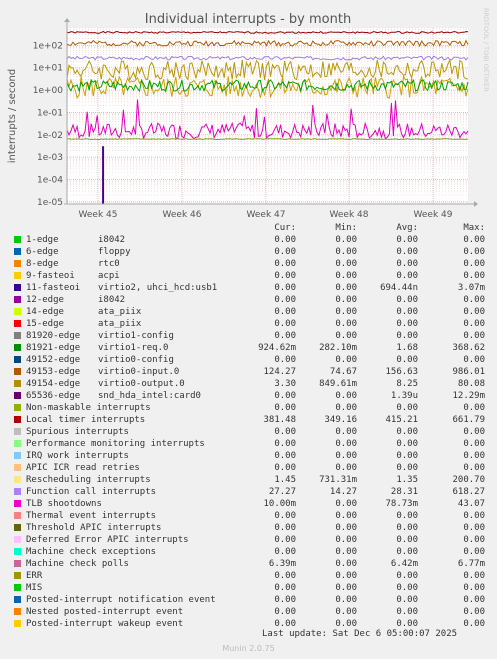 This screenshot has width=497, height=659. Describe the element at coordinates (468, 492) in the screenshot. I see `legend-max: 618.27` at that location.